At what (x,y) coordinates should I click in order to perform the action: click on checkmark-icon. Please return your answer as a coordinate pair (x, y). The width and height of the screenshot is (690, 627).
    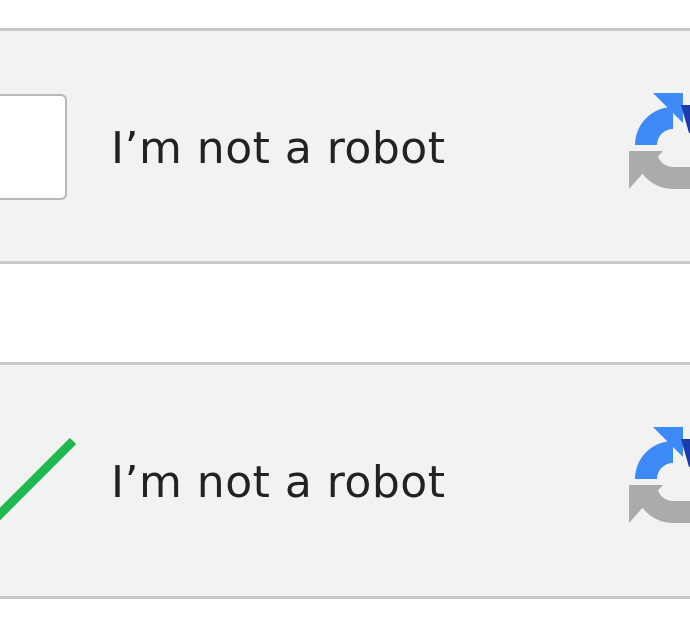
    Looking at the image, I should click on (39, 480).